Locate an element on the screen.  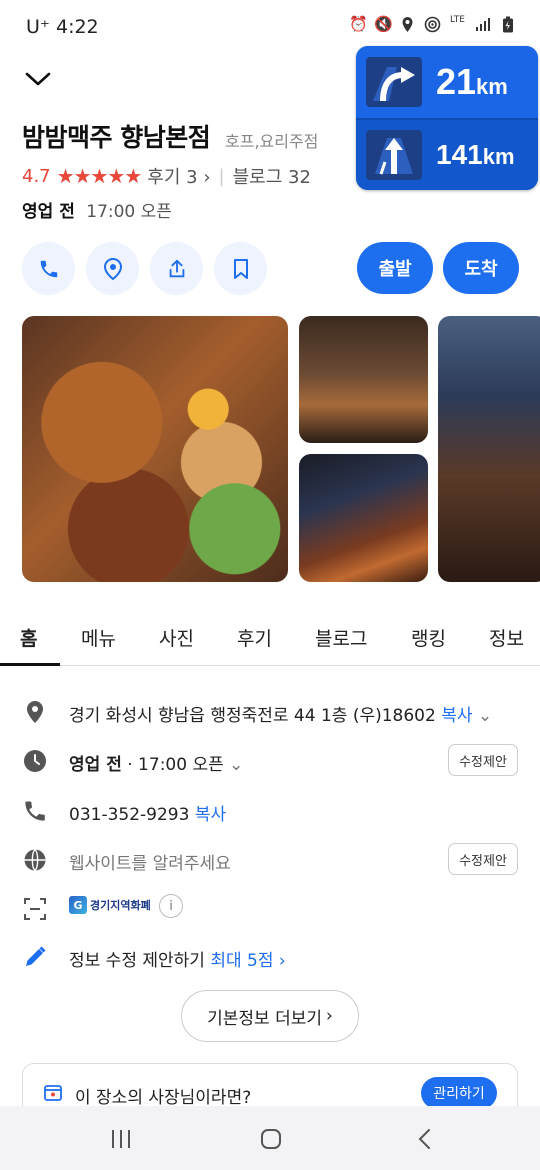
scan-icon is located at coordinates (35, 909).